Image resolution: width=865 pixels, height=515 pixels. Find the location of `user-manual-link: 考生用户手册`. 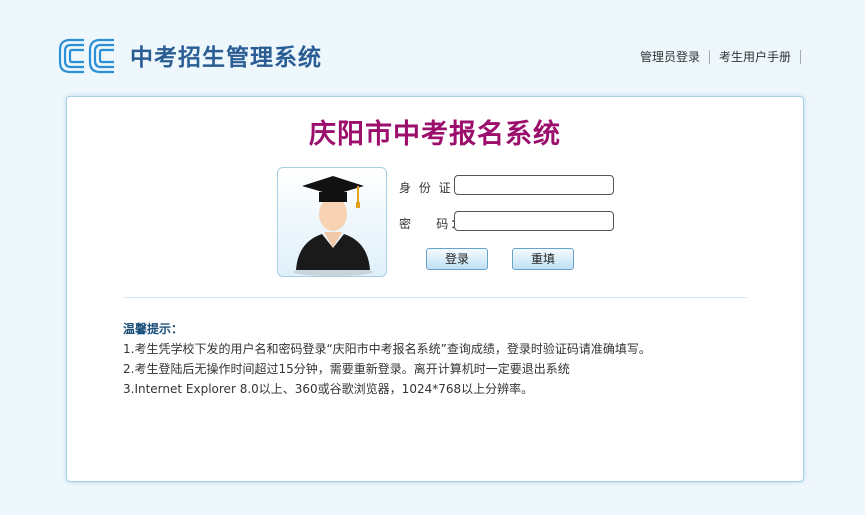

user-manual-link: 考生用户手册 is located at coordinates (755, 56).